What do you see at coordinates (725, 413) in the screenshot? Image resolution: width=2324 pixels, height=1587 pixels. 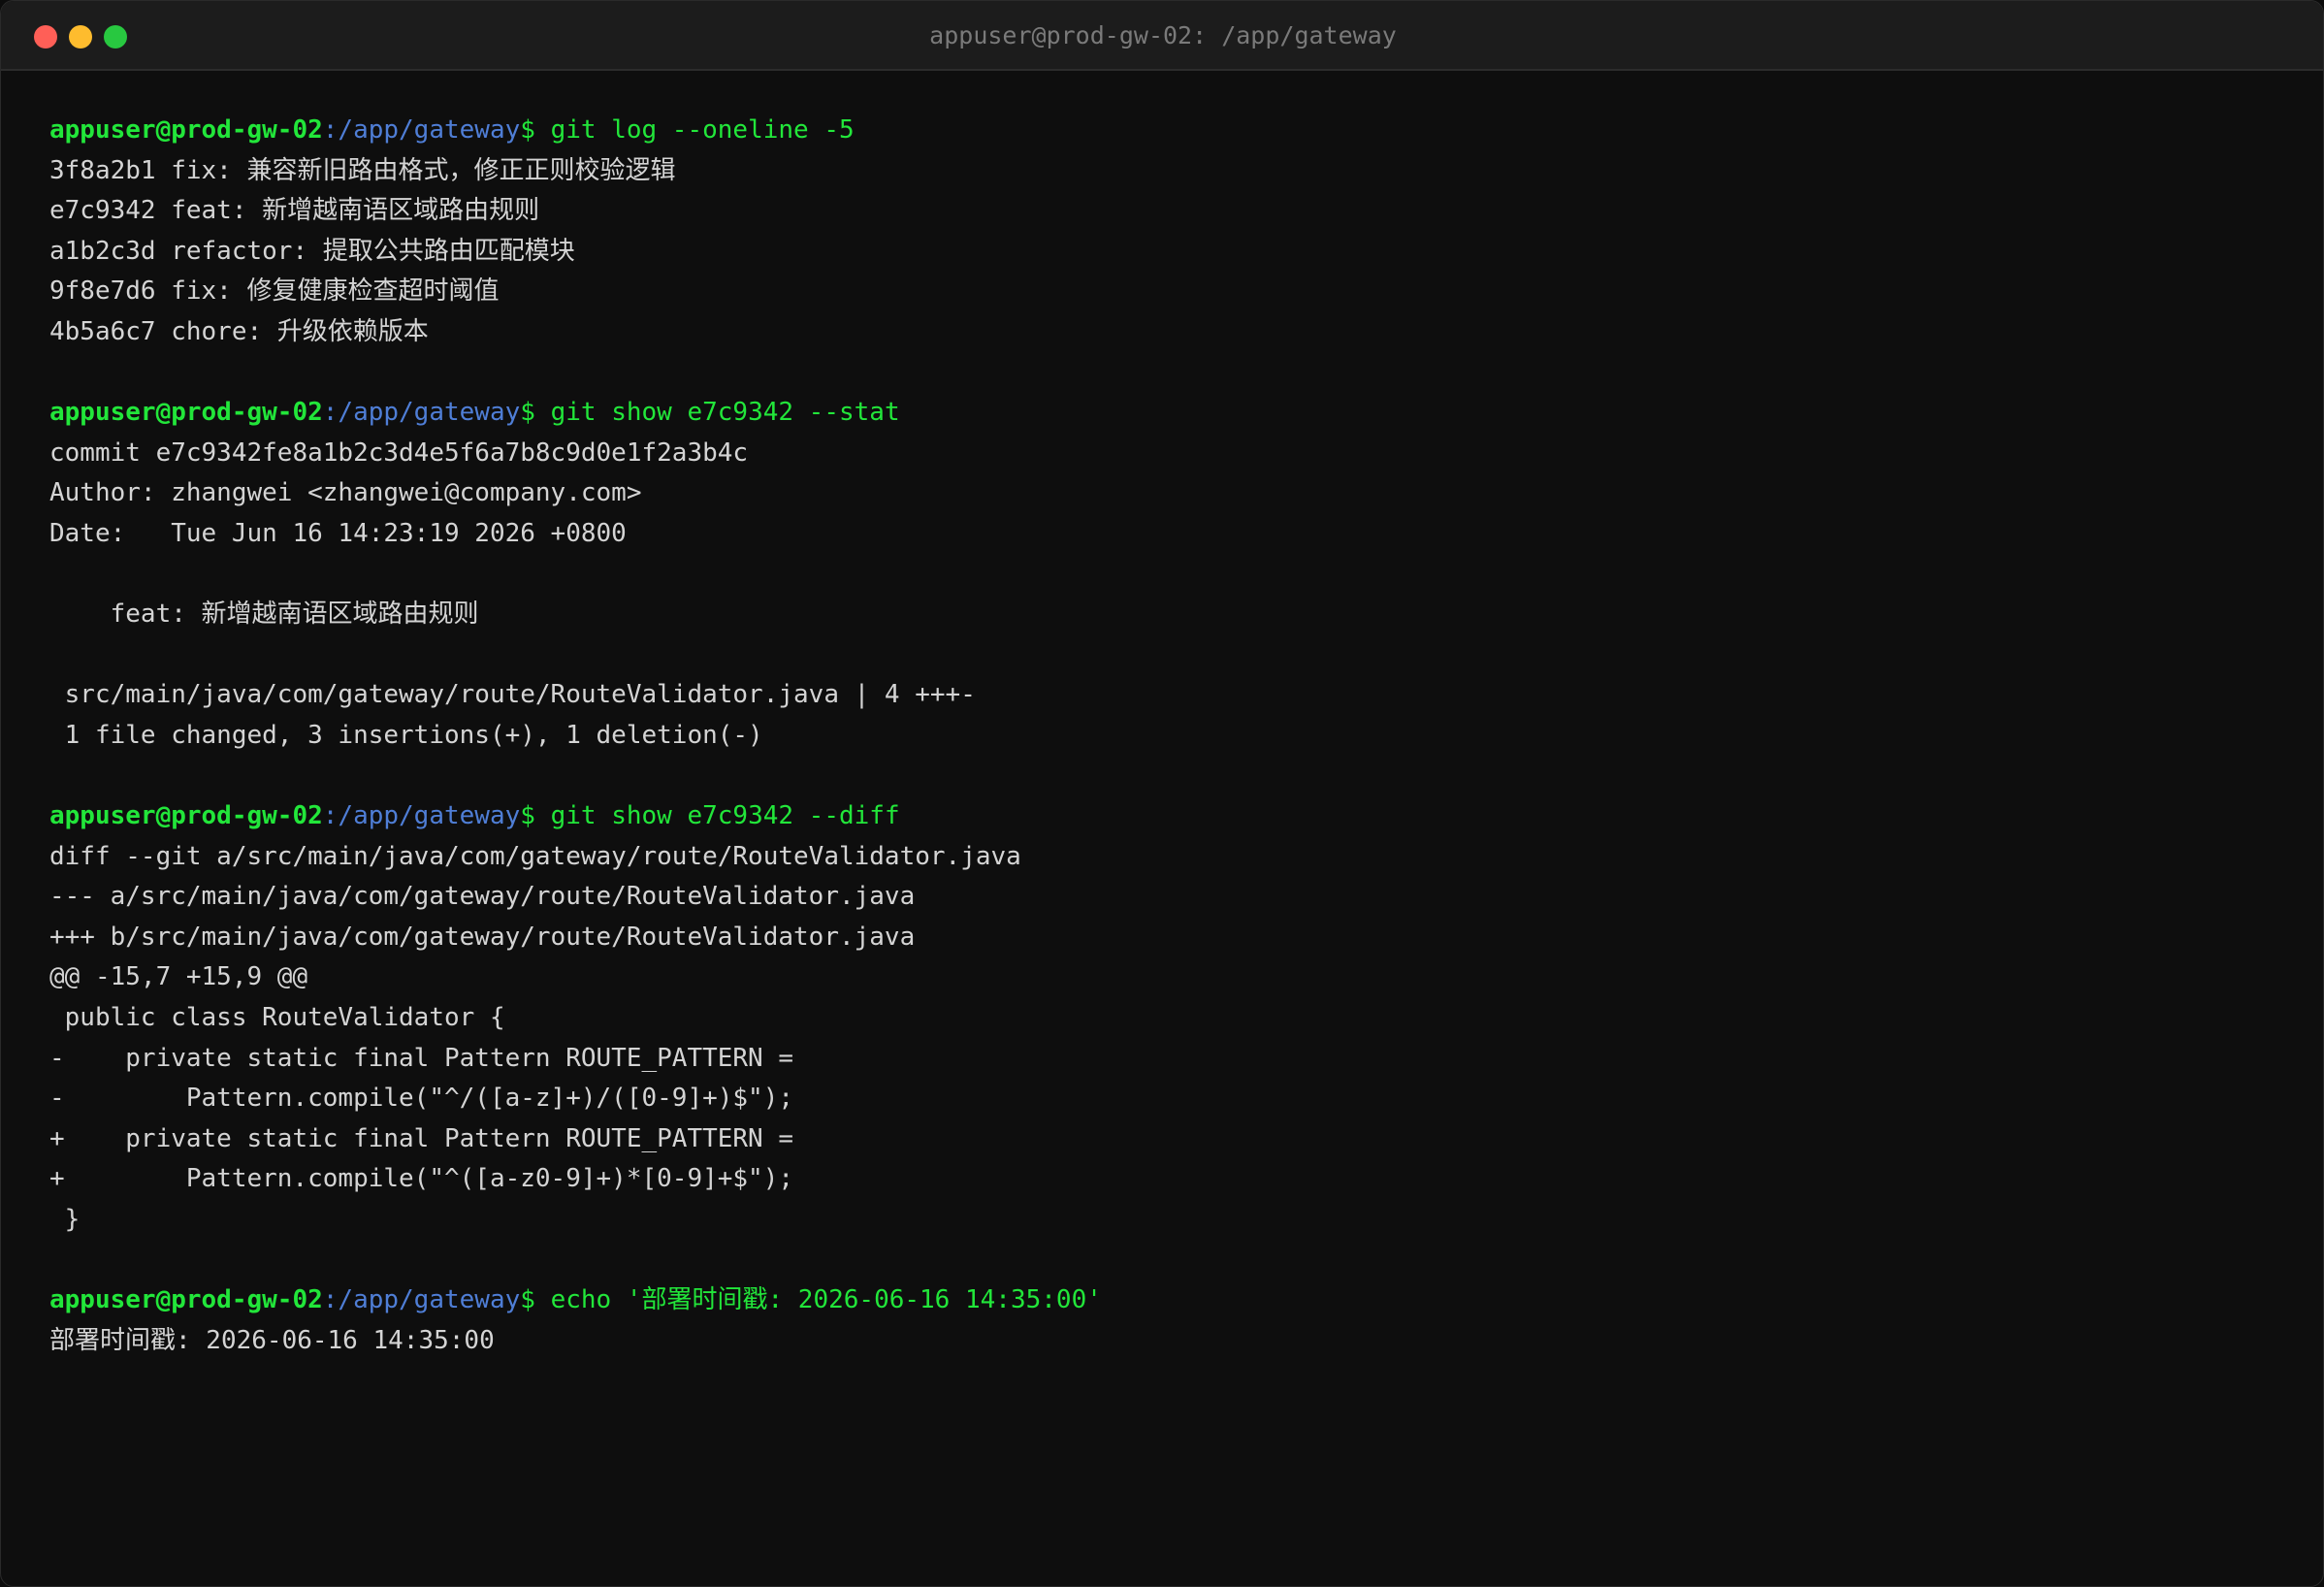 I see `command-text: git show e7c9342 --stat` at bounding box center [725, 413].